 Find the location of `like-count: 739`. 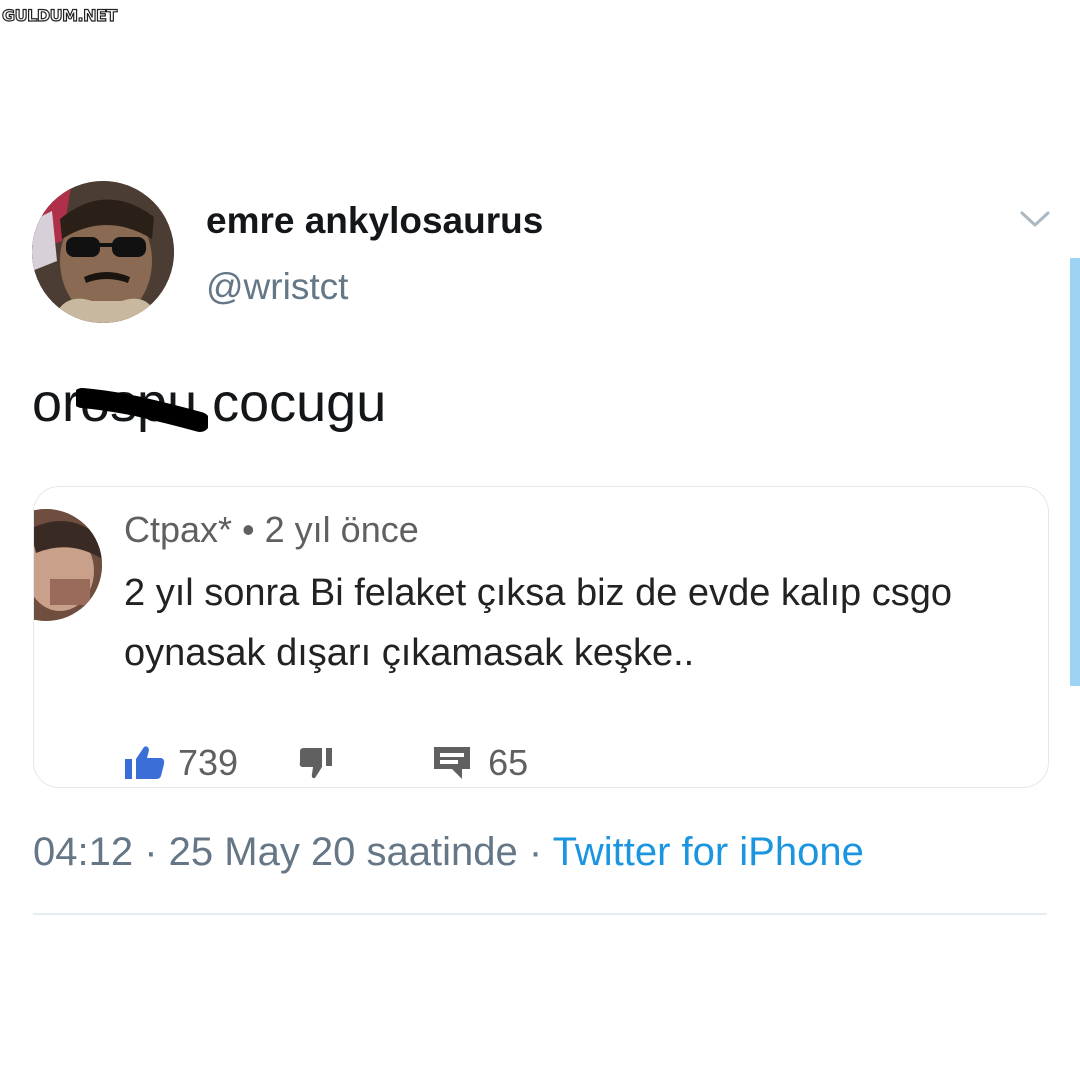

like-count: 739 is located at coordinates (208, 762).